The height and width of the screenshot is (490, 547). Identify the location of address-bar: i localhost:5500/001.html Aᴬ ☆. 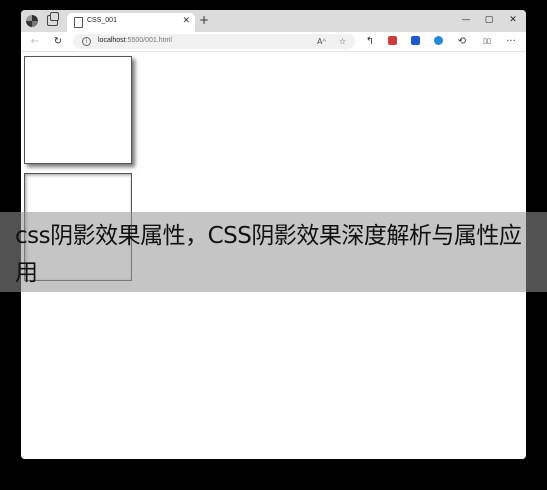
(214, 41).